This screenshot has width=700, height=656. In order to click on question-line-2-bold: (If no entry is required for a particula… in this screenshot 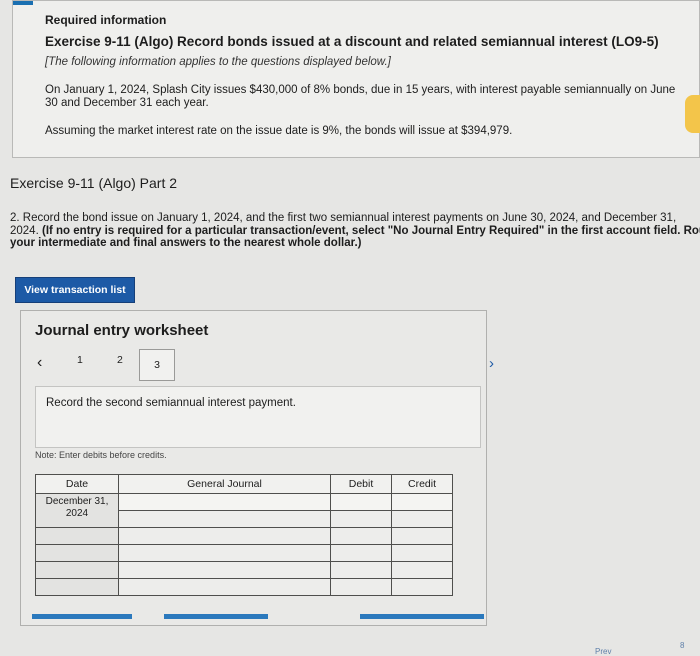, I will do `click(370, 230)`.